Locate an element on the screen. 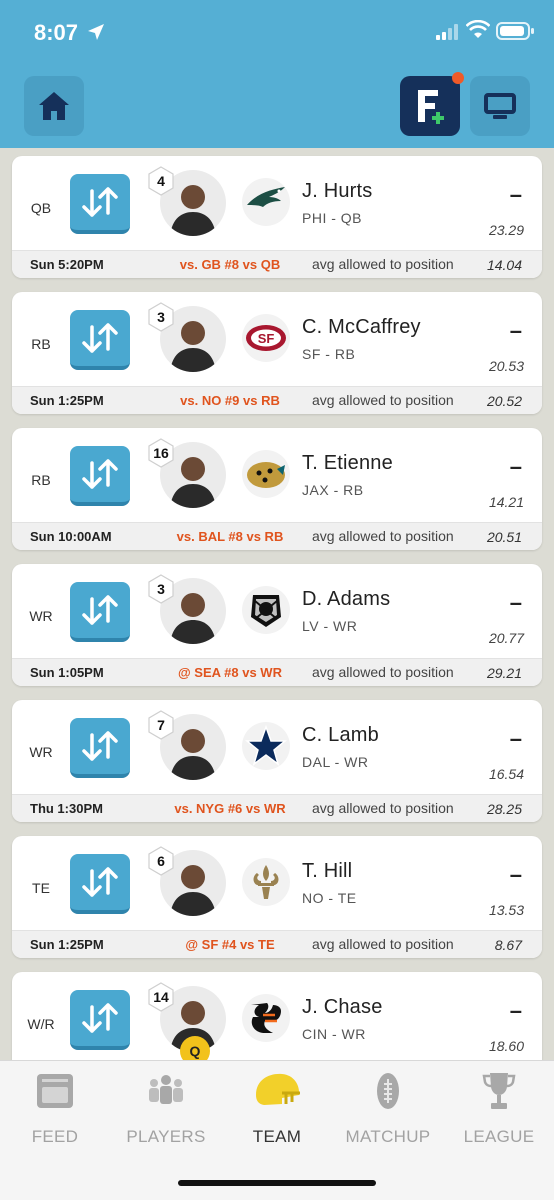  helmet-icon is located at coordinates (278, 1089).